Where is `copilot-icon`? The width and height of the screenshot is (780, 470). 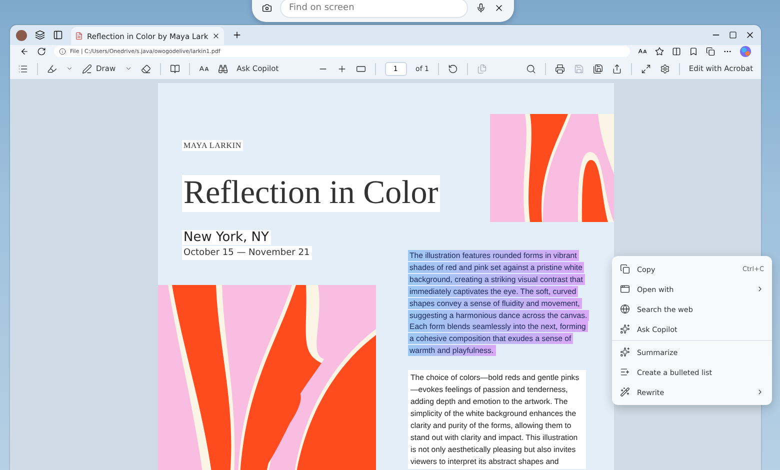 copilot-icon is located at coordinates (745, 51).